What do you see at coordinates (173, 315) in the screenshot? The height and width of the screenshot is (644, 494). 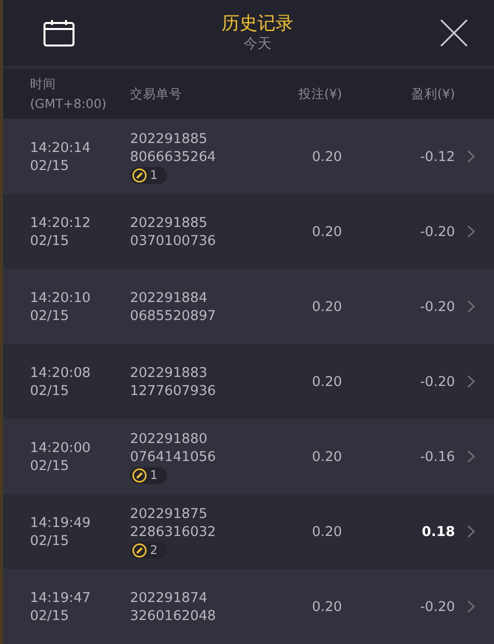 I see `order-number: 0685520897` at bounding box center [173, 315].